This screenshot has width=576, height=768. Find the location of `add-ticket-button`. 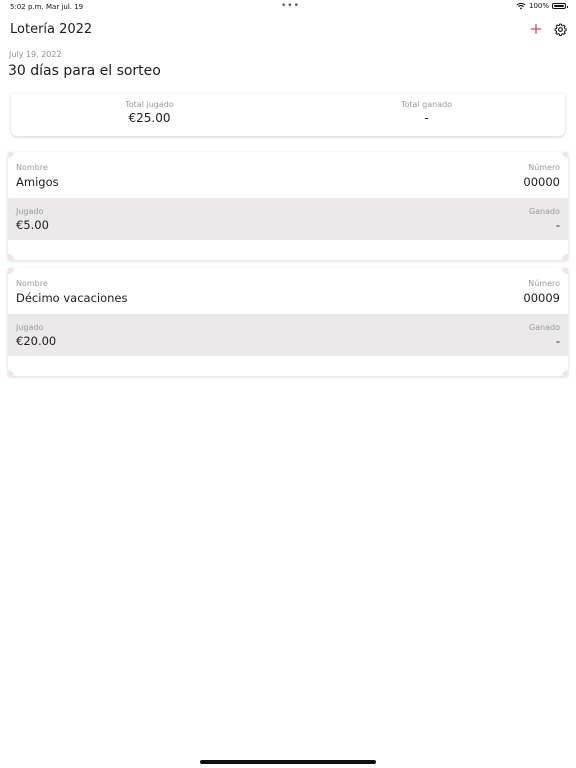

add-ticket-button is located at coordinates (536, 29).